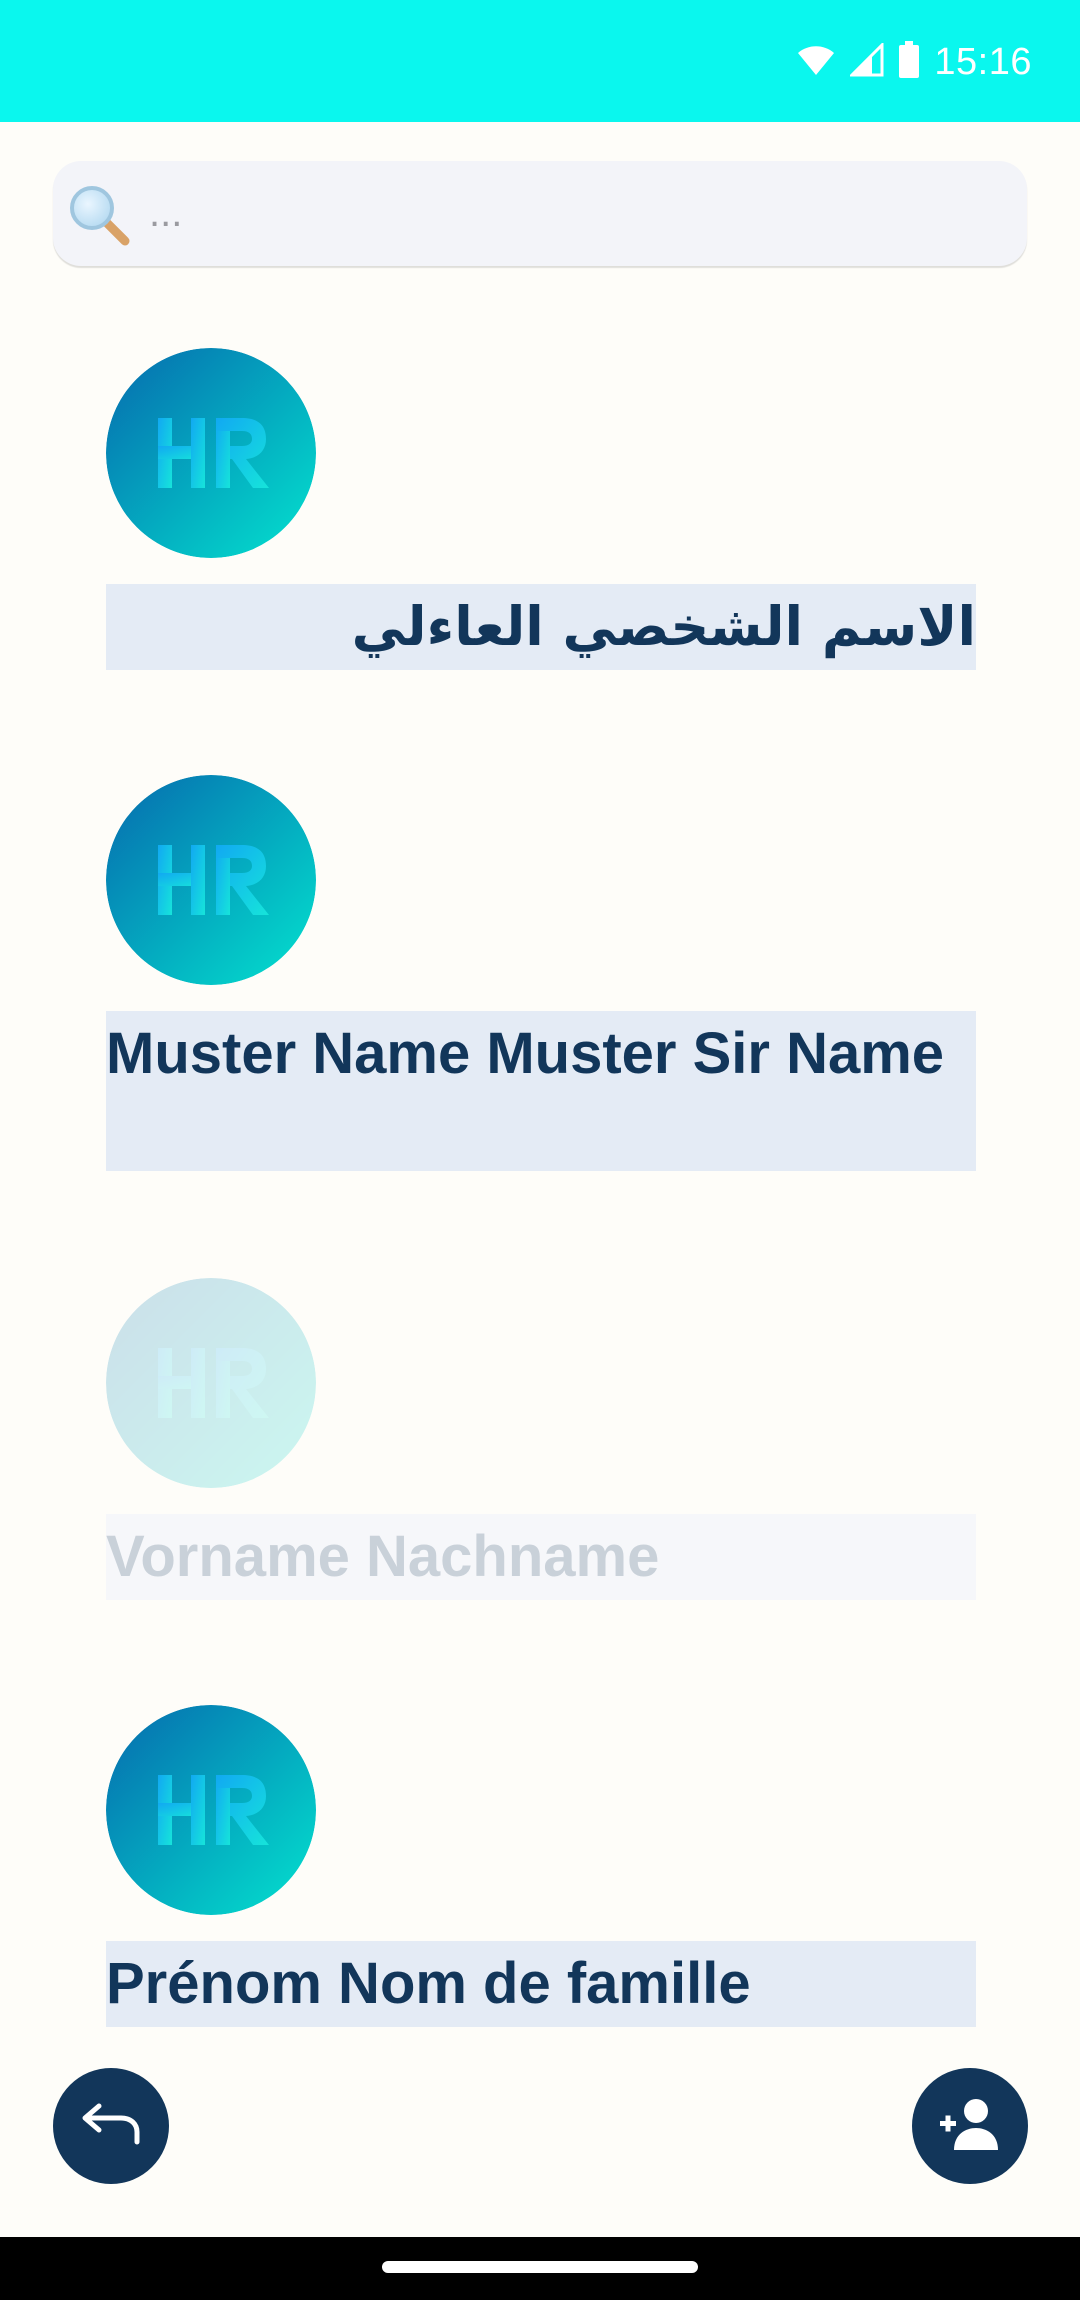 This screenshot has height=2300, width=1080. What do you see at coordinates (983, 61) in the screenshot?
I see `status-time: 15:16` at bounding box center [983, 61].